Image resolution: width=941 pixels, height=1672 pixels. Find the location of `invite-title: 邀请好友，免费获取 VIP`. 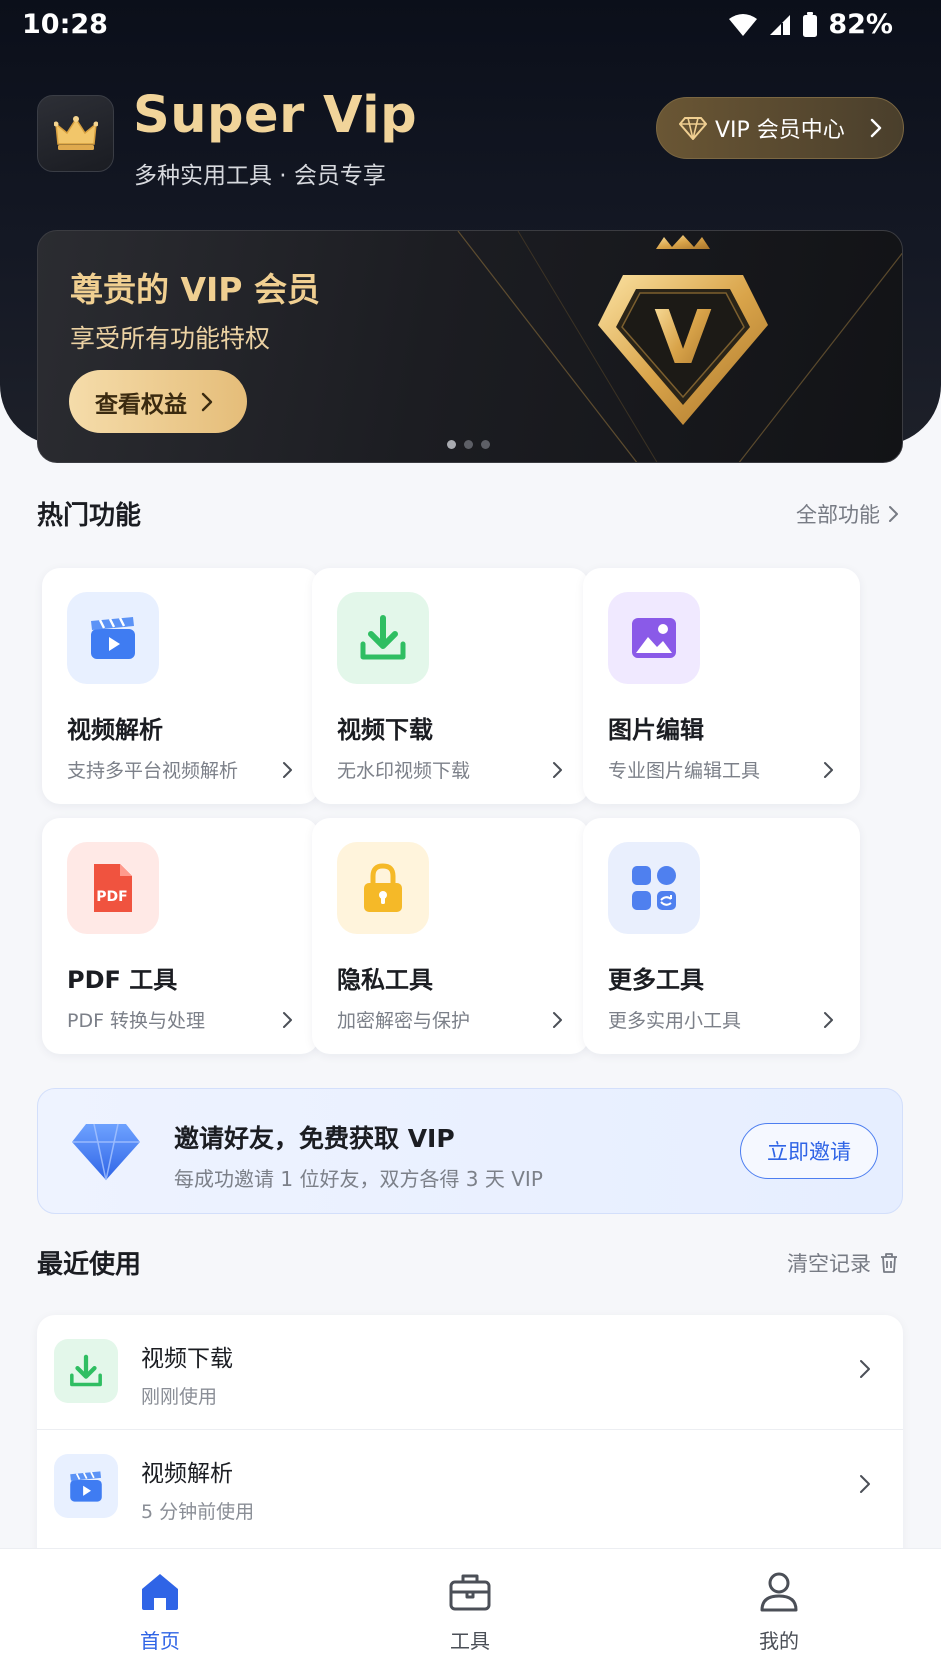

invite-title: 邀请好友，免费获取 VIP is located at coordinates (314, 1138).